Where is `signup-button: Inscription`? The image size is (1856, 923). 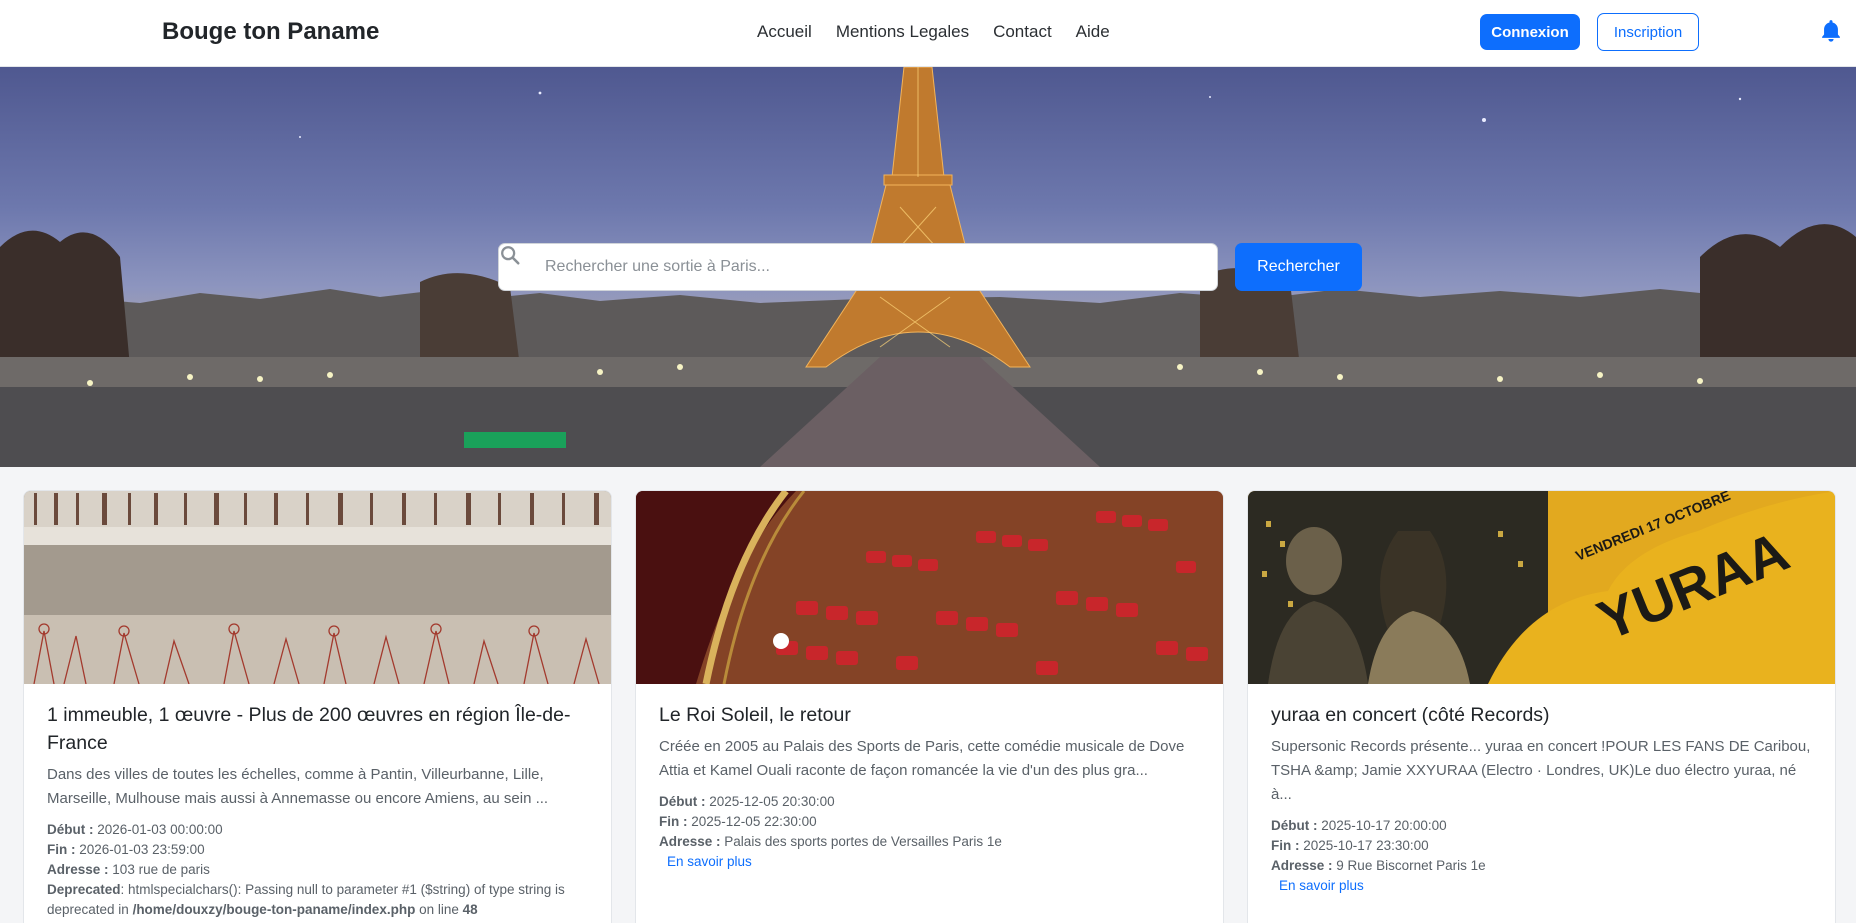 signup-button: Inscription is located at coordinates (1648, 32).